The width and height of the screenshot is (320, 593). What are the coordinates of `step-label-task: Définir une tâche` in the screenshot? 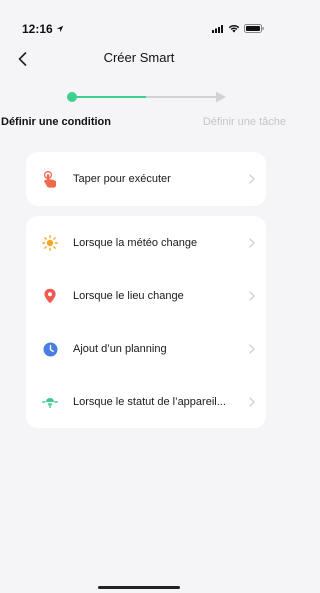 It's located at (244, 122).